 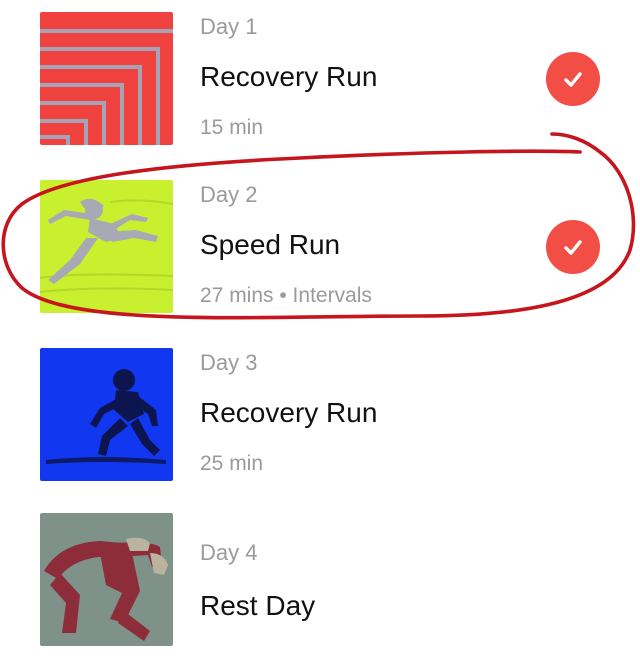 I want to click on workout-title: Rest Day, so click(x=258, y=605).